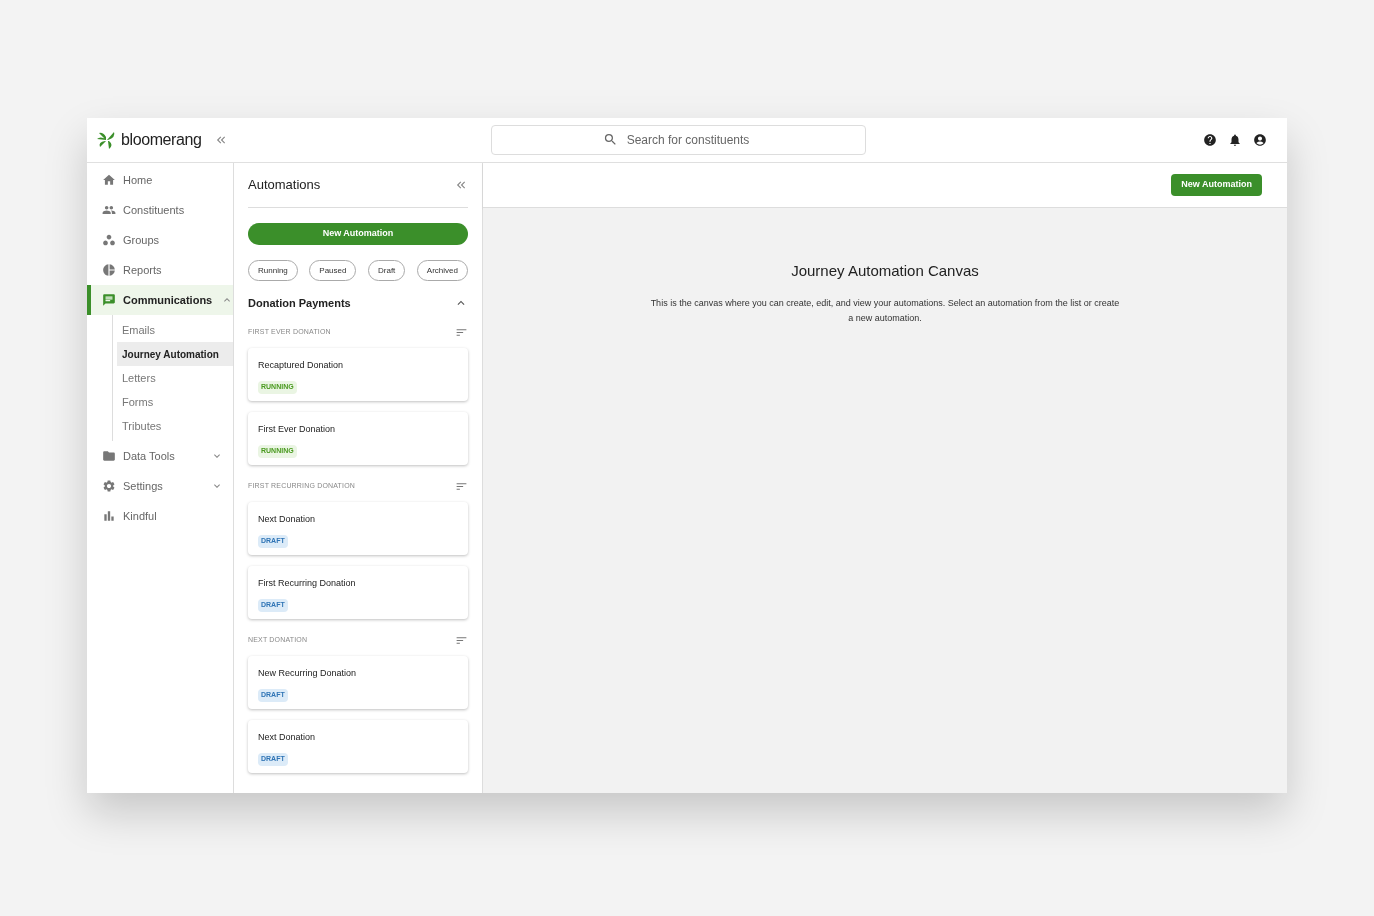  What do you see at coordinates (1210, 140) in the screenshot?
I see `help-icon` at bounding box center [1210, 140].